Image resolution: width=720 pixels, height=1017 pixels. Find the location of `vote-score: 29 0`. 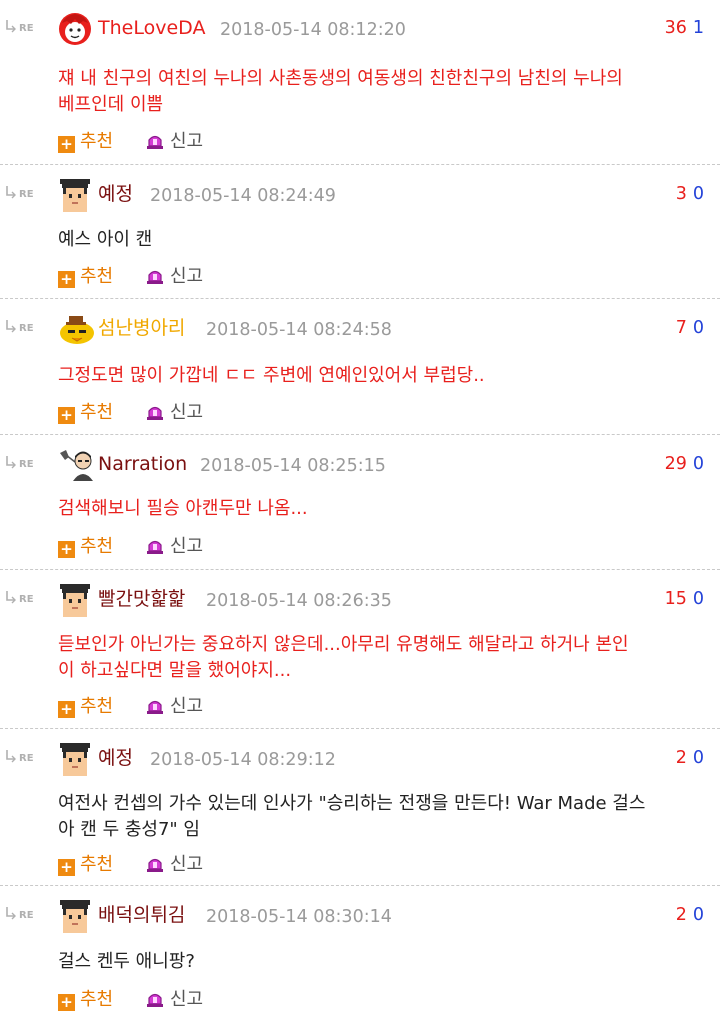

vote-score: 29 0 is located at coordinates (684, 464).